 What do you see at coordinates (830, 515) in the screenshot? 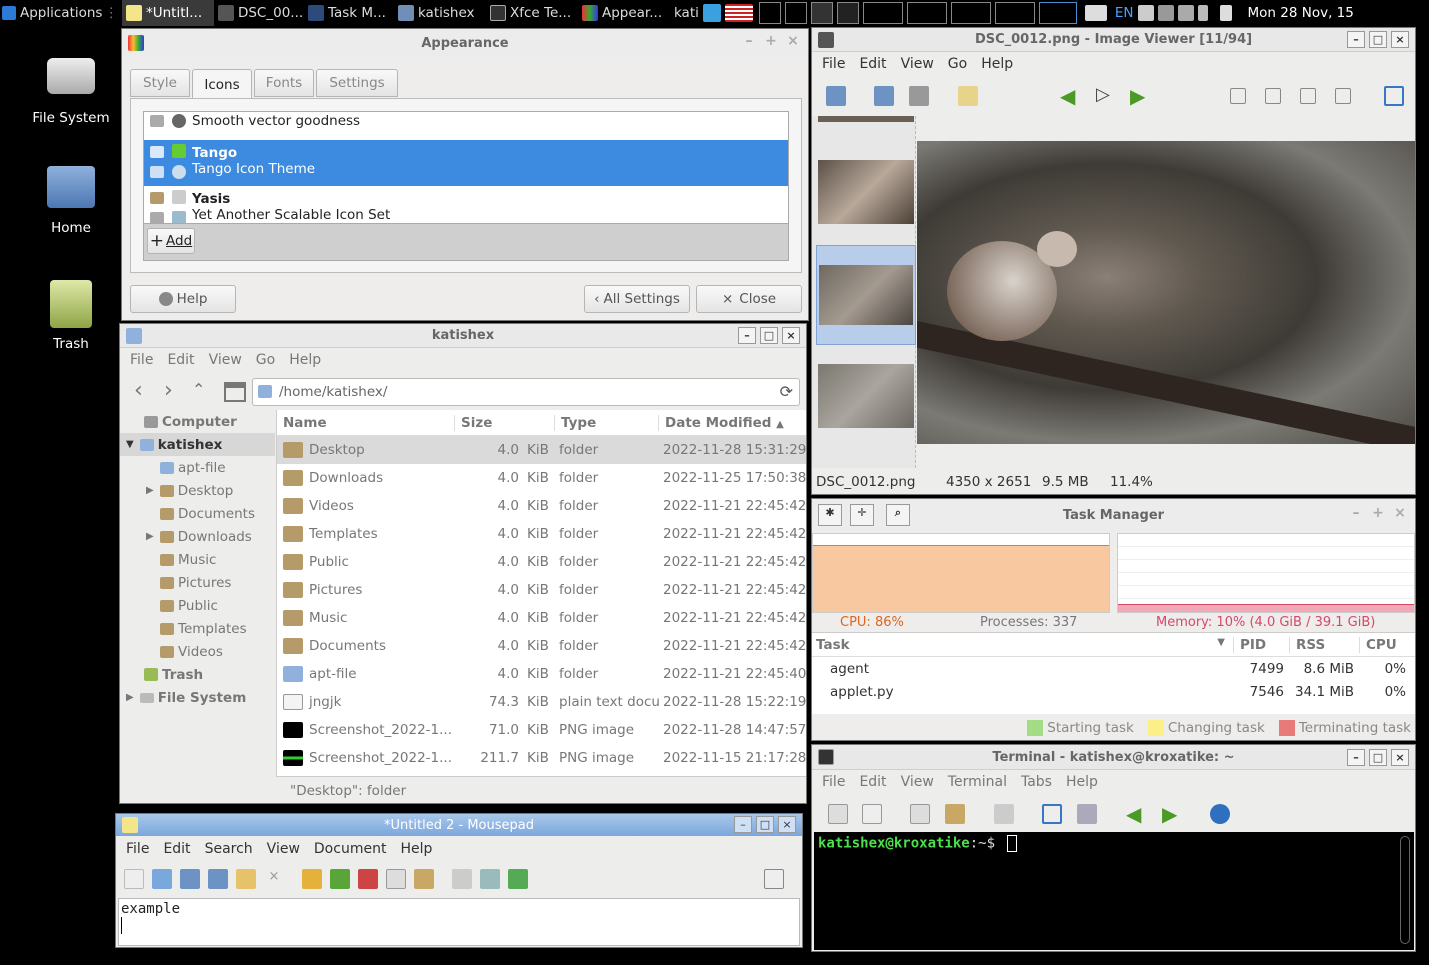
I see `settings-icon: ✱` at bounding box center [830, 515].